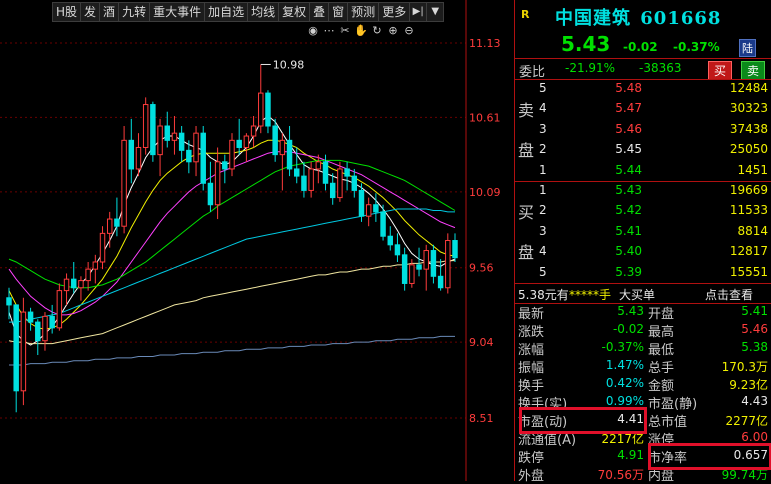  What do you see at coordinates (409, 31) in the screenshot?
I see `zoom-out-icon: ⊖` at bounding box center [409, 31].